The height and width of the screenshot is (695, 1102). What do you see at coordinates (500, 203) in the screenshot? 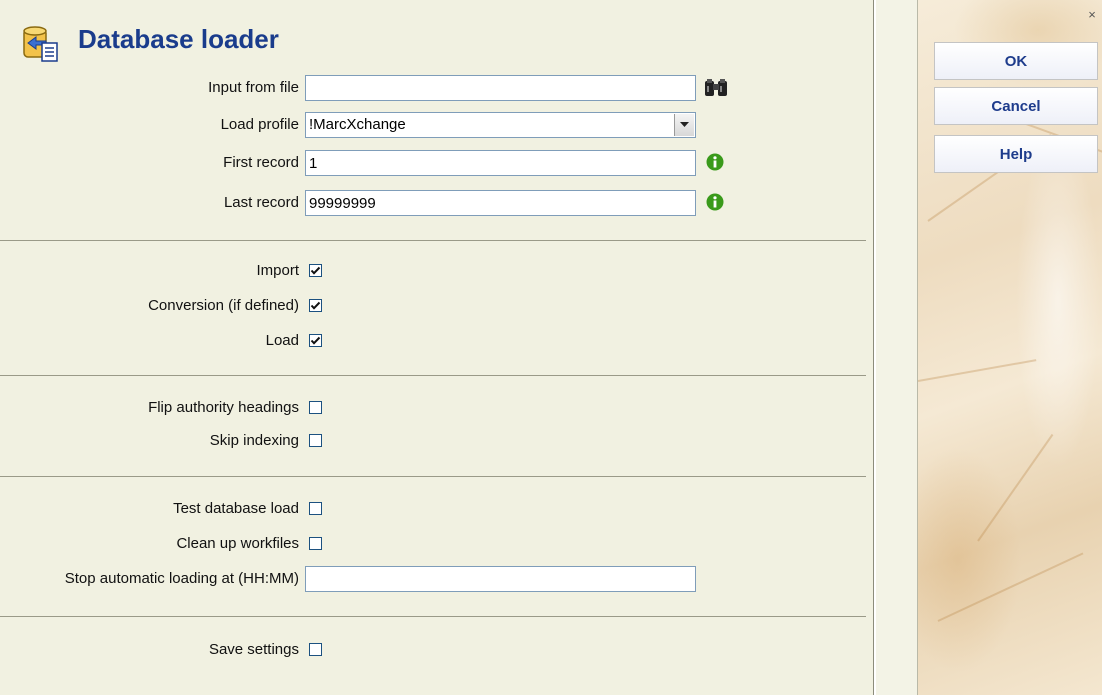
I see `last-record-field` at bounding box center [500, 203].